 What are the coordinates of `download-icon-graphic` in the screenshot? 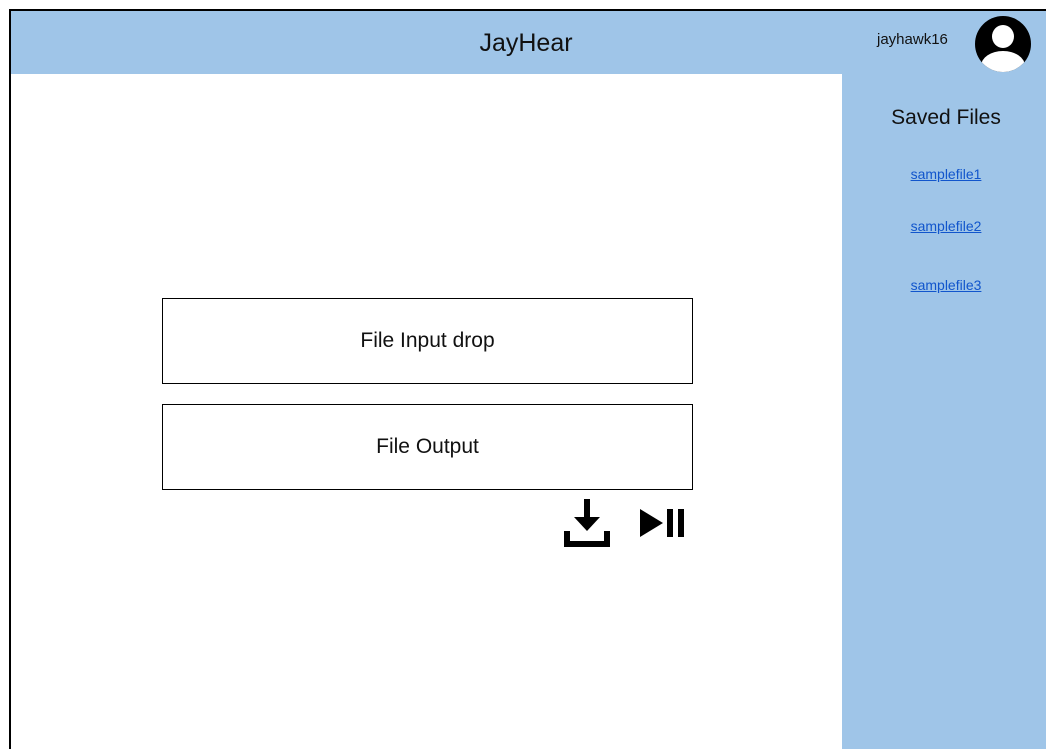 It's located at (587, 523).